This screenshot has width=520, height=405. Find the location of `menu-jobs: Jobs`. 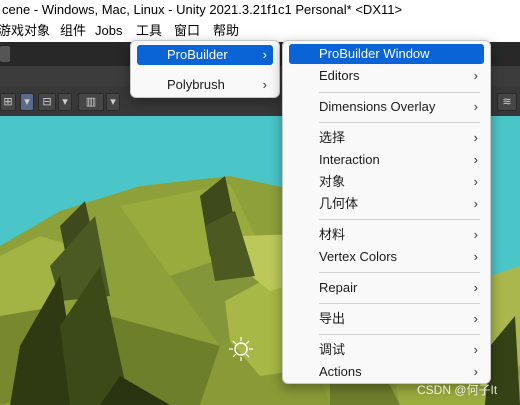

menu-jobs: Jobs is located at coordinates (108, 31).